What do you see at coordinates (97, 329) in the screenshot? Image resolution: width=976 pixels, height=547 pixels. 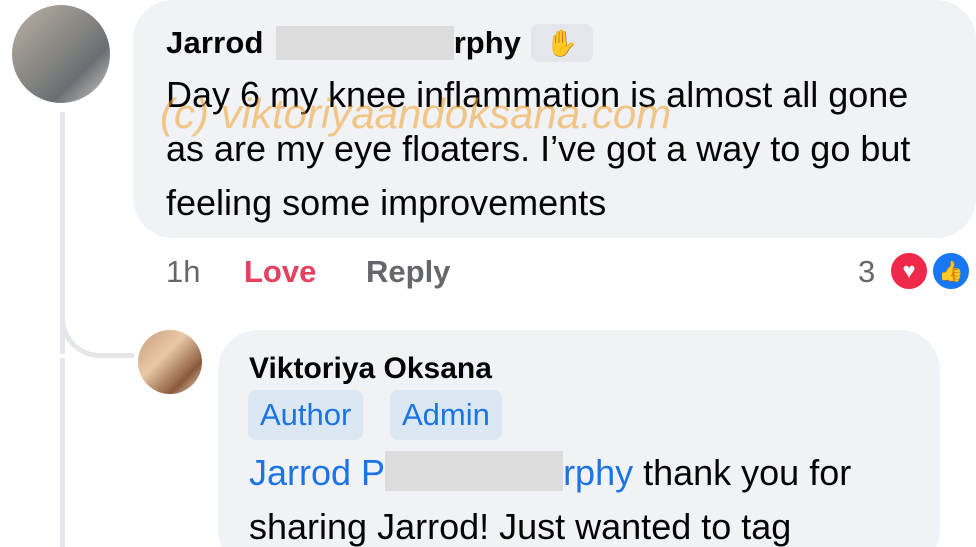 I see `thread-connector-elbow` at bounding box center [97, 329].